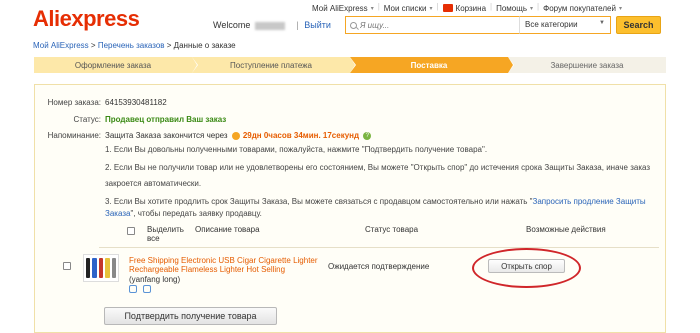  Describe the element at coordinates (301, 135) in the screenshot. I see `protection-timer: 29дн 0часов 34мин. 17секунд` at that location.